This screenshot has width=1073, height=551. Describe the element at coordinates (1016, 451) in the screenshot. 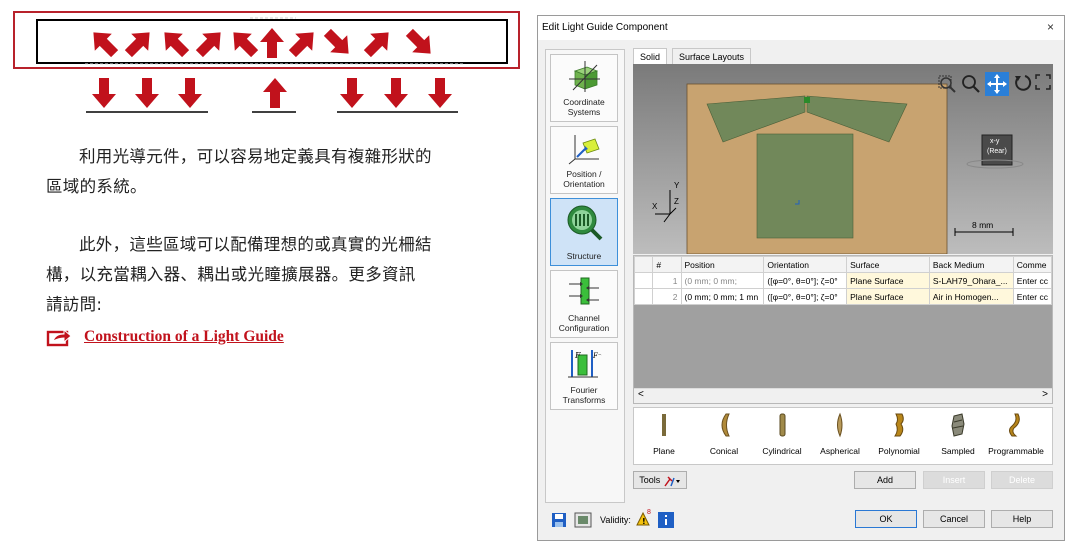

I see `surface-label: Programmable` at that location.